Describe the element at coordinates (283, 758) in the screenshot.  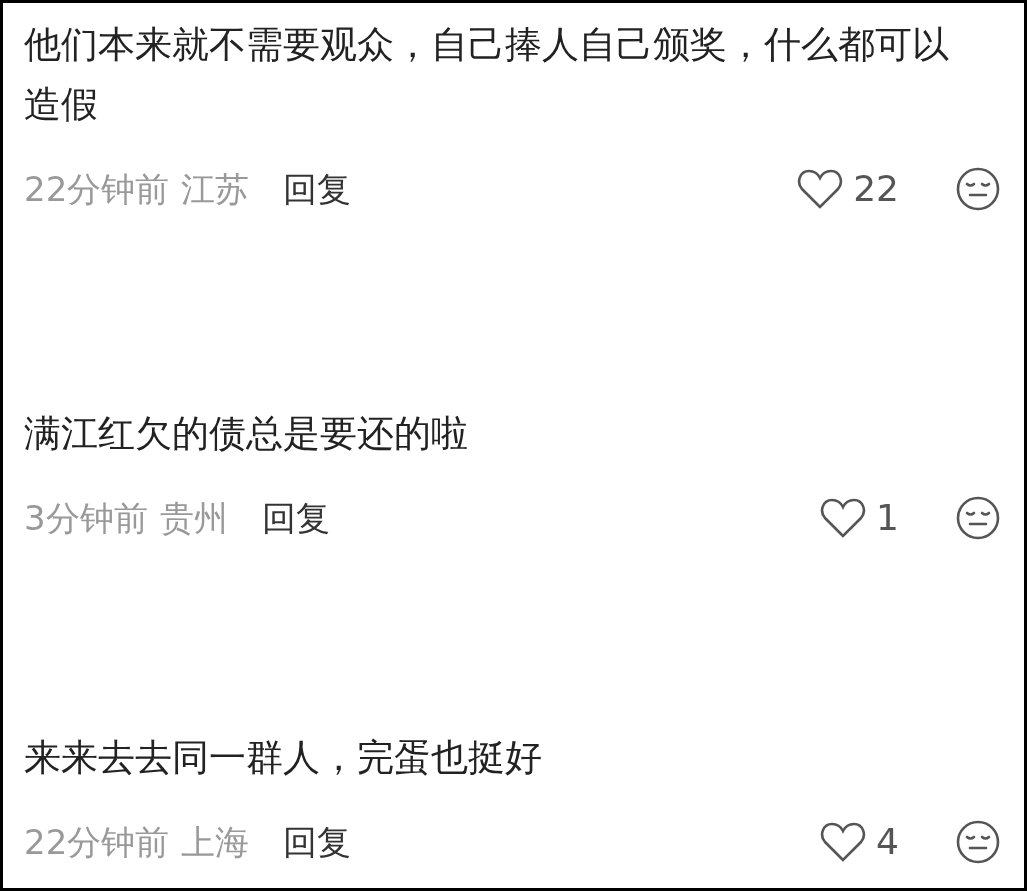
I see `comment-text: 来来去去同一群人，完蛋也挺好` at that location.